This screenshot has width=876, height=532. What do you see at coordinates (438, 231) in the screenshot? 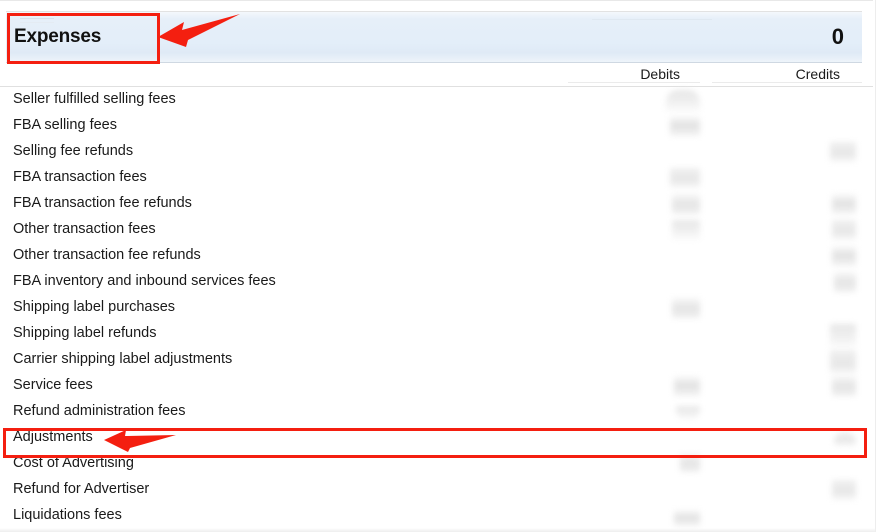
I see `table-row: Other transaction fees` at bounding box center [438, 231].